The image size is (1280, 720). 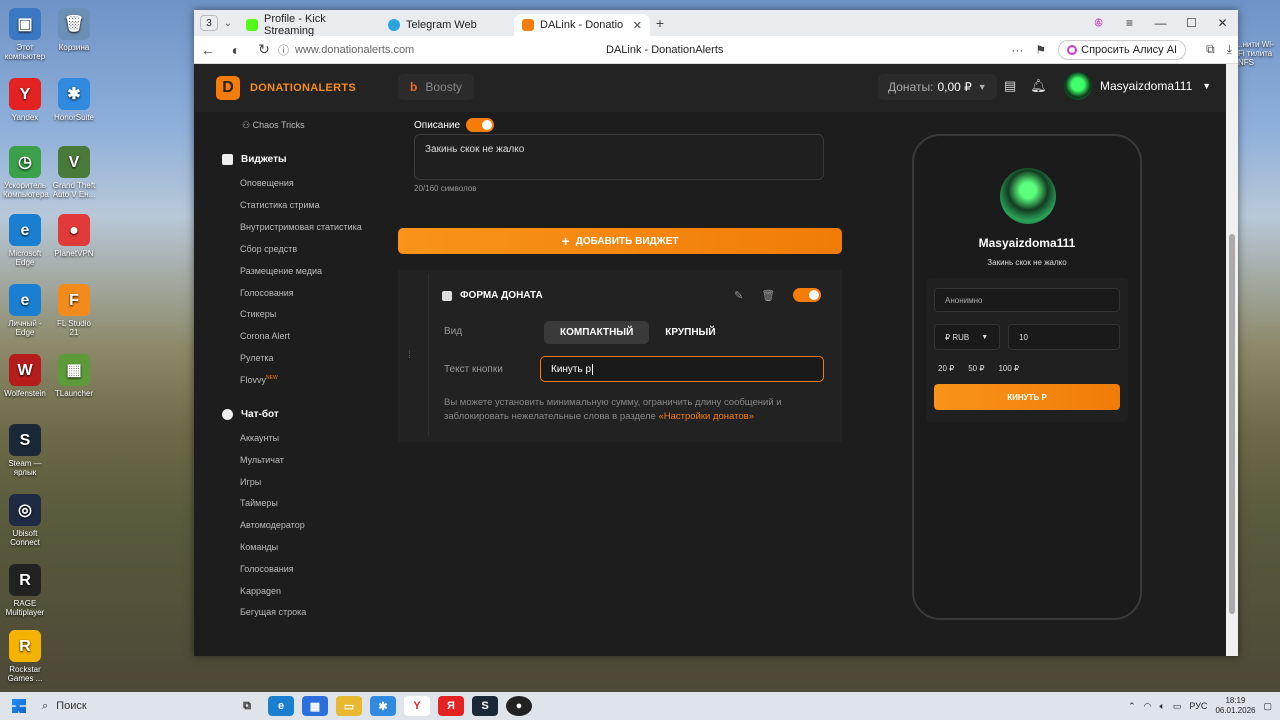 I want to click on tab-donationalerts: DALink - DonationAlerts ✕, so click(x=582, y=25).